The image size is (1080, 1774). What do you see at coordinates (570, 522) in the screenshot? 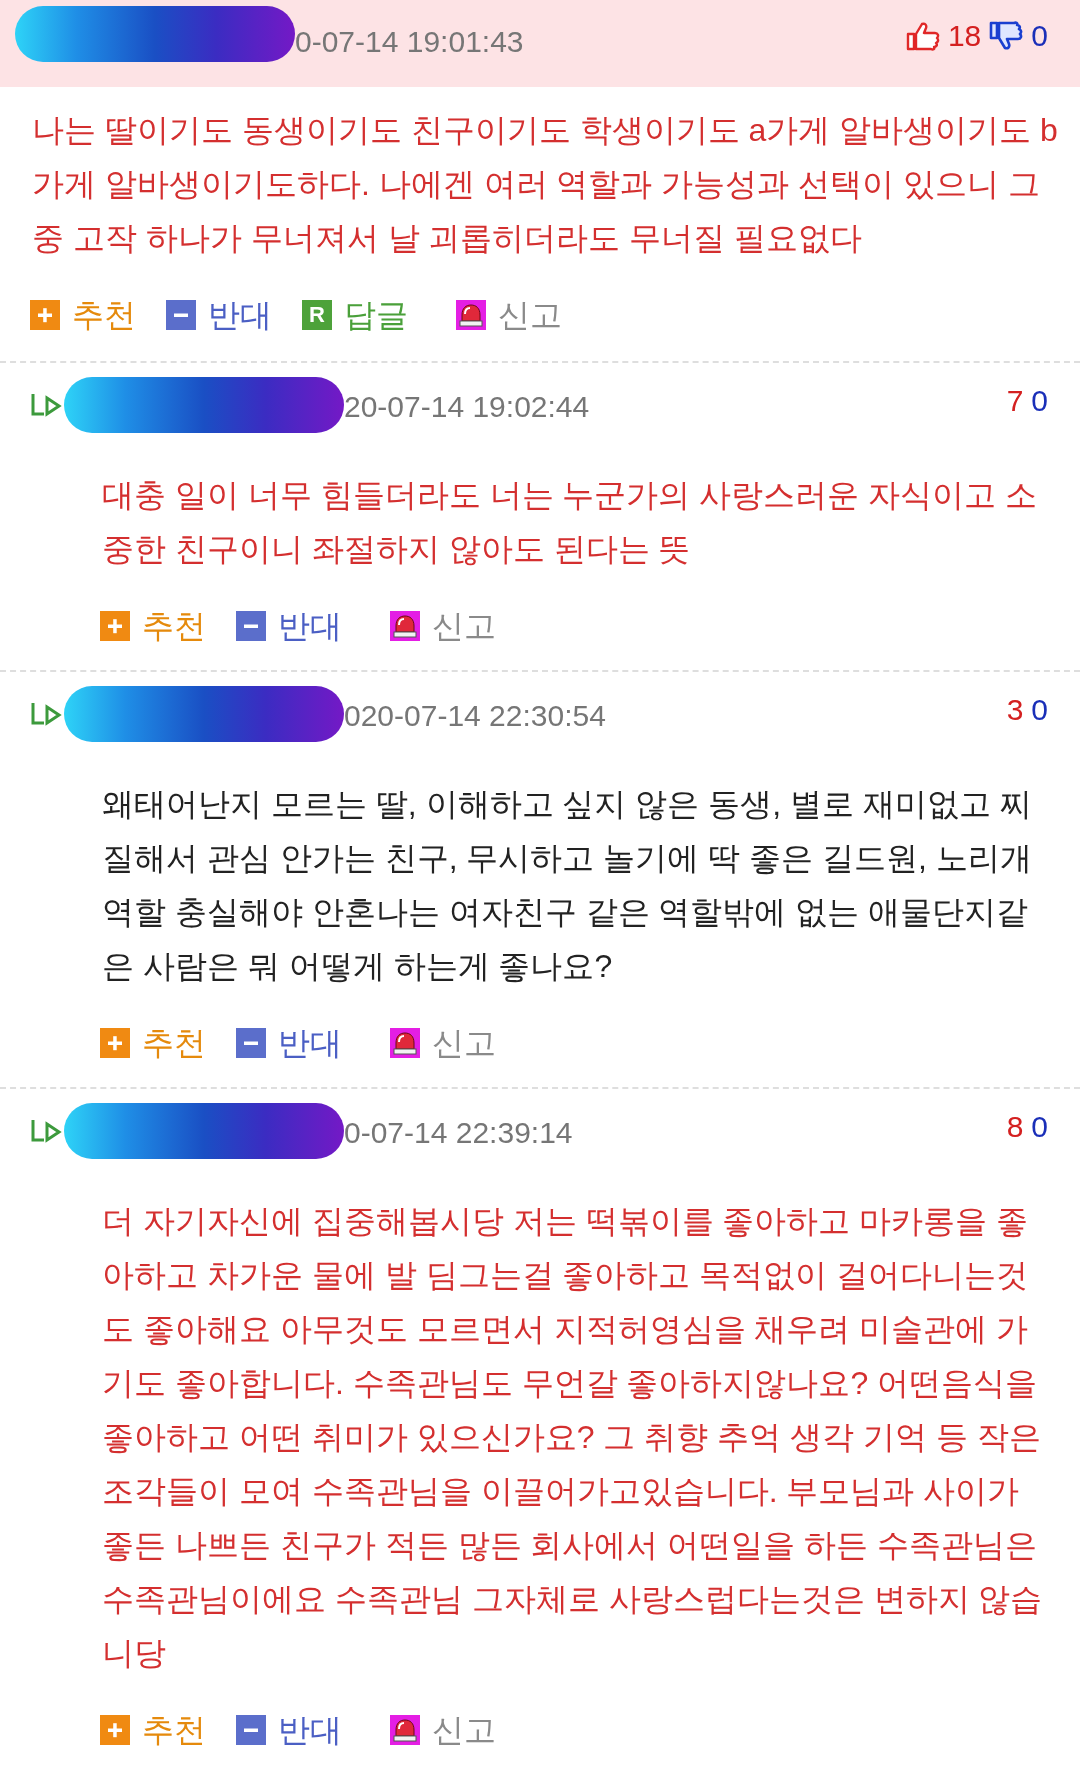
I see `comment-text: 대충 일이 너무 힘들더라도 너는 누군가의 사랑스러운 자식이고 소중한 친구이니 좌절하지 않아도 된다는 뜻` at bounding box center [570, 522].